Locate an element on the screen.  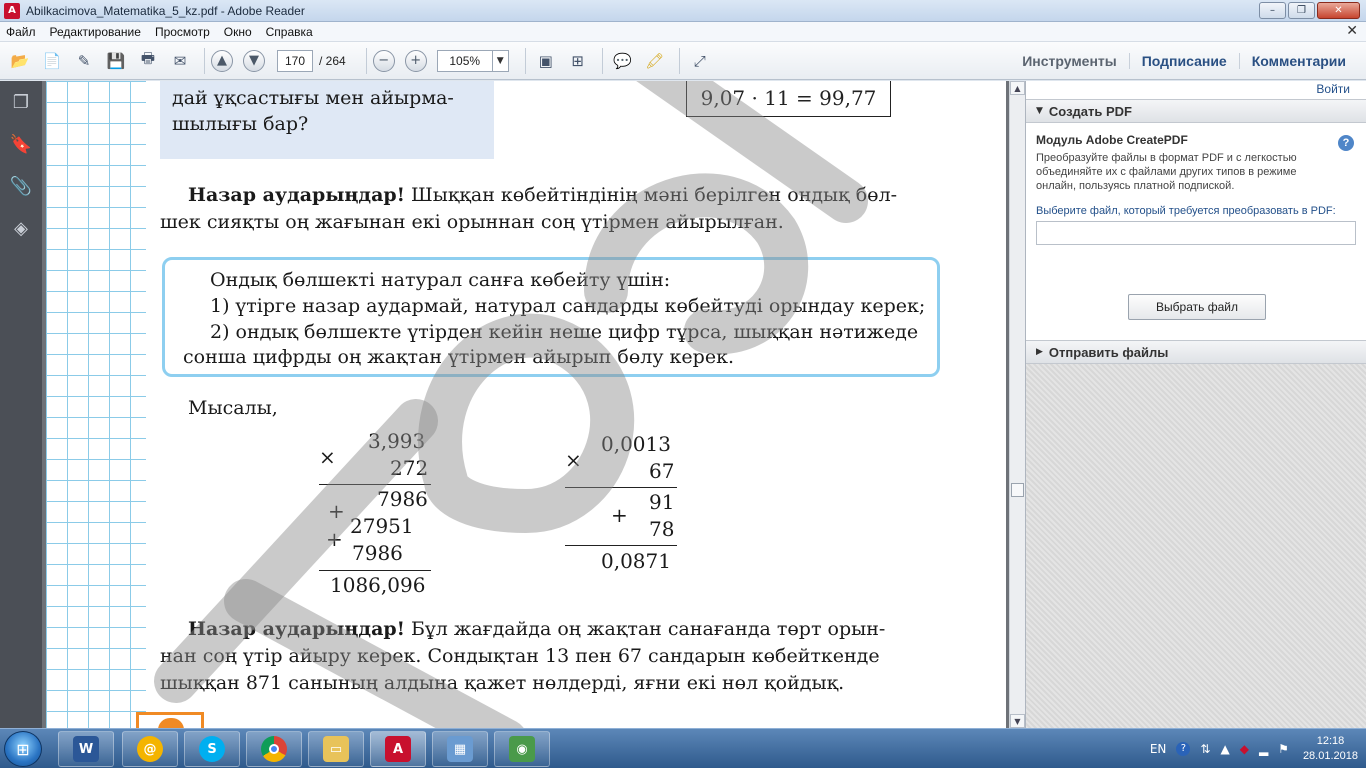
zoom-value: 105% is located at coordinates (465, 60).